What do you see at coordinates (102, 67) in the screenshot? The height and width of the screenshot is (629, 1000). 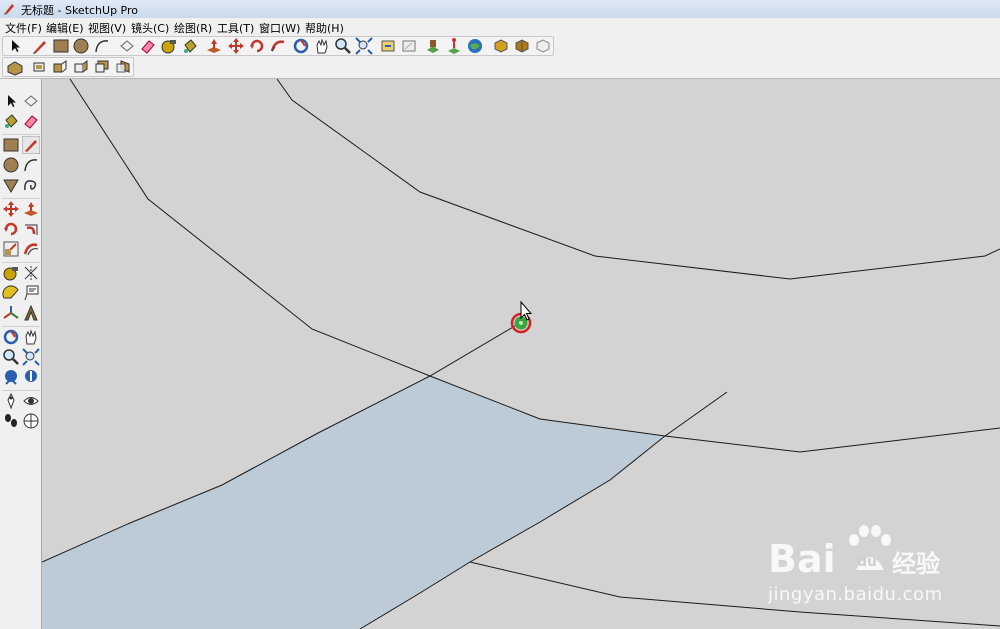 I see `back-view-icon` at bounding box center [102, 67].